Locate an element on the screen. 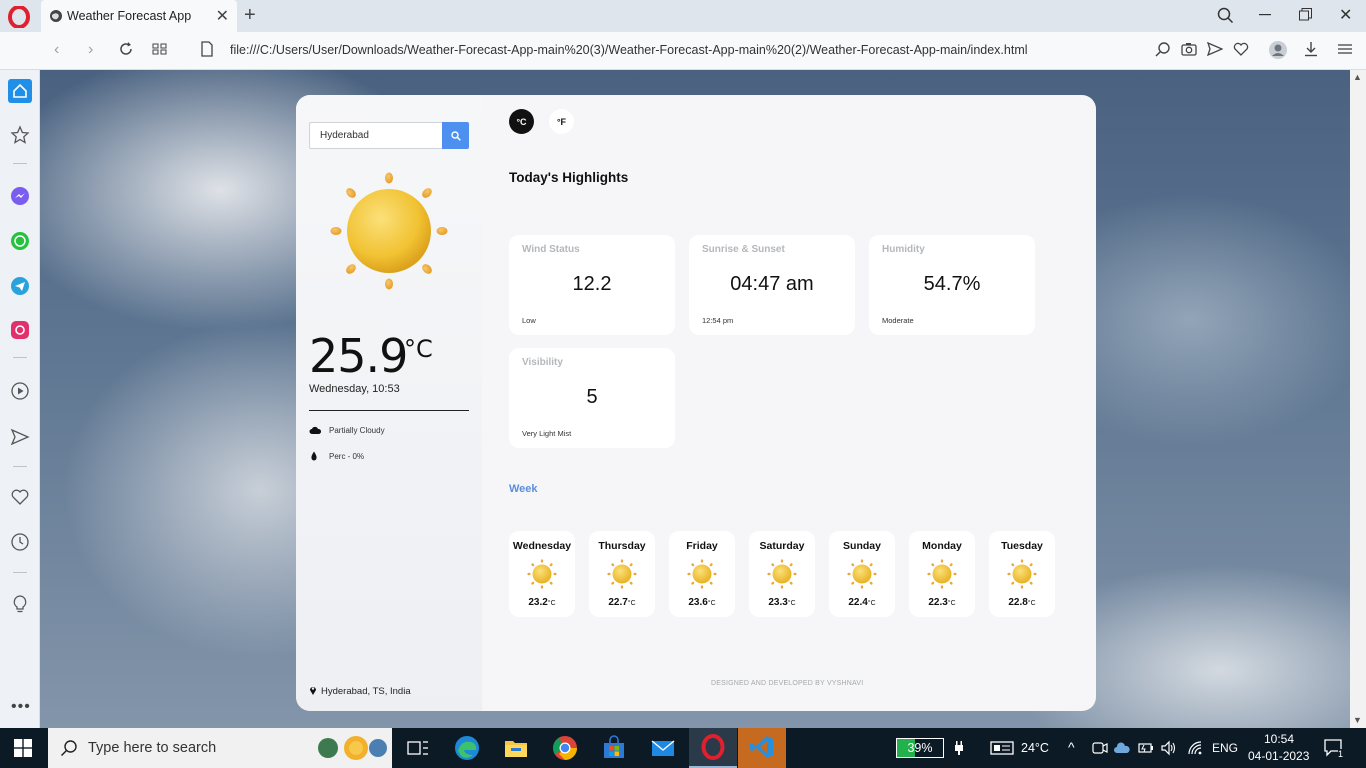 The image size is (1366, 768). speaker-volume-icon is located at coordinates (1169, 748).